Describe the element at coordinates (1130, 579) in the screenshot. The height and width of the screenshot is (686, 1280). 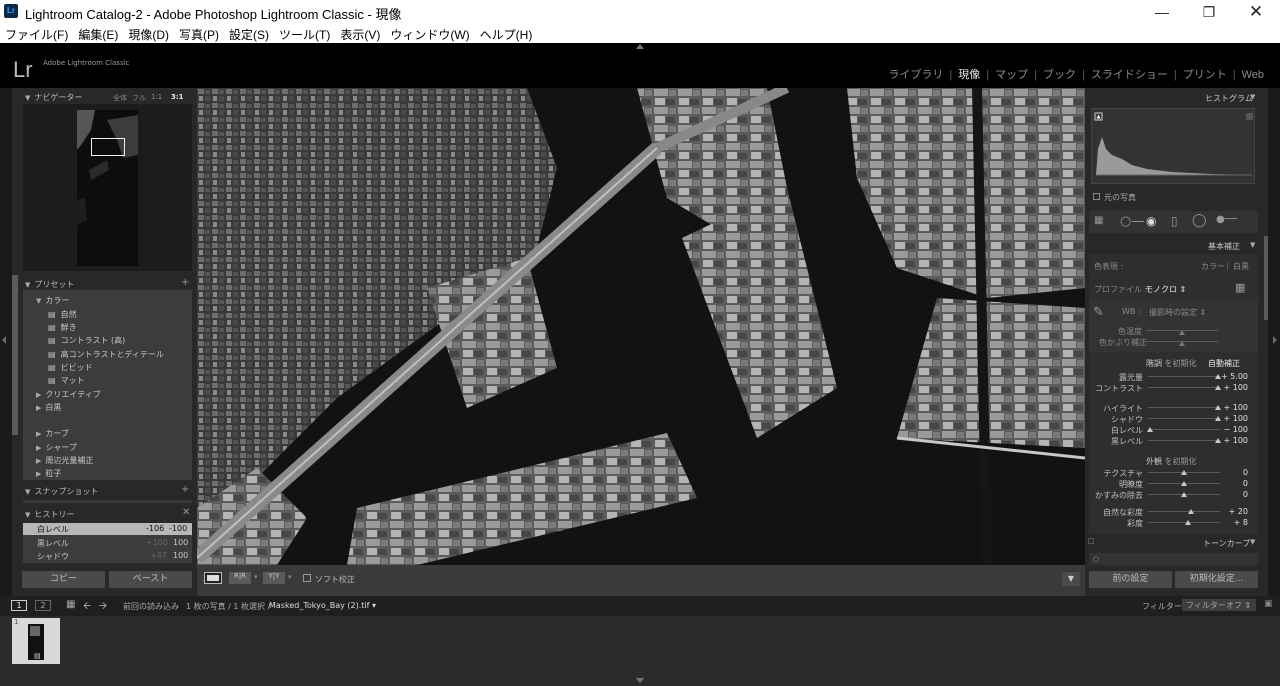
I see `previous-settings-button: 前の設定` at that location.